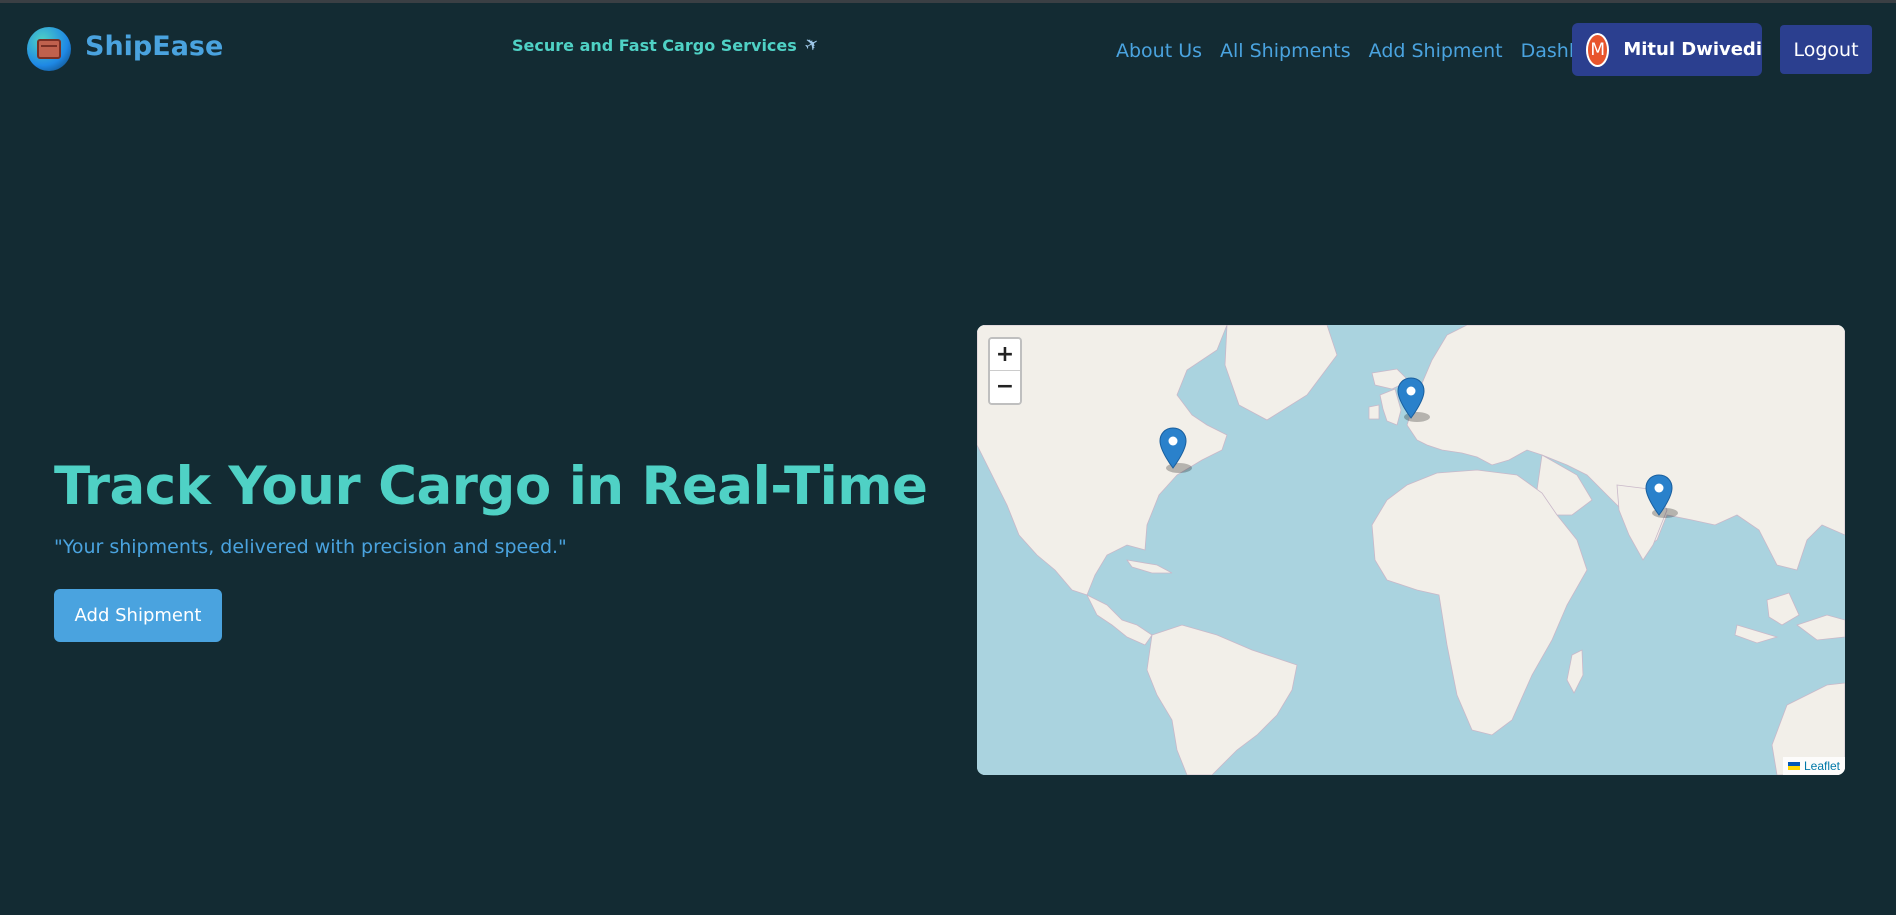  I want to click on tagline-text: Secure and Fast Cargo Services, so click(654, 45).